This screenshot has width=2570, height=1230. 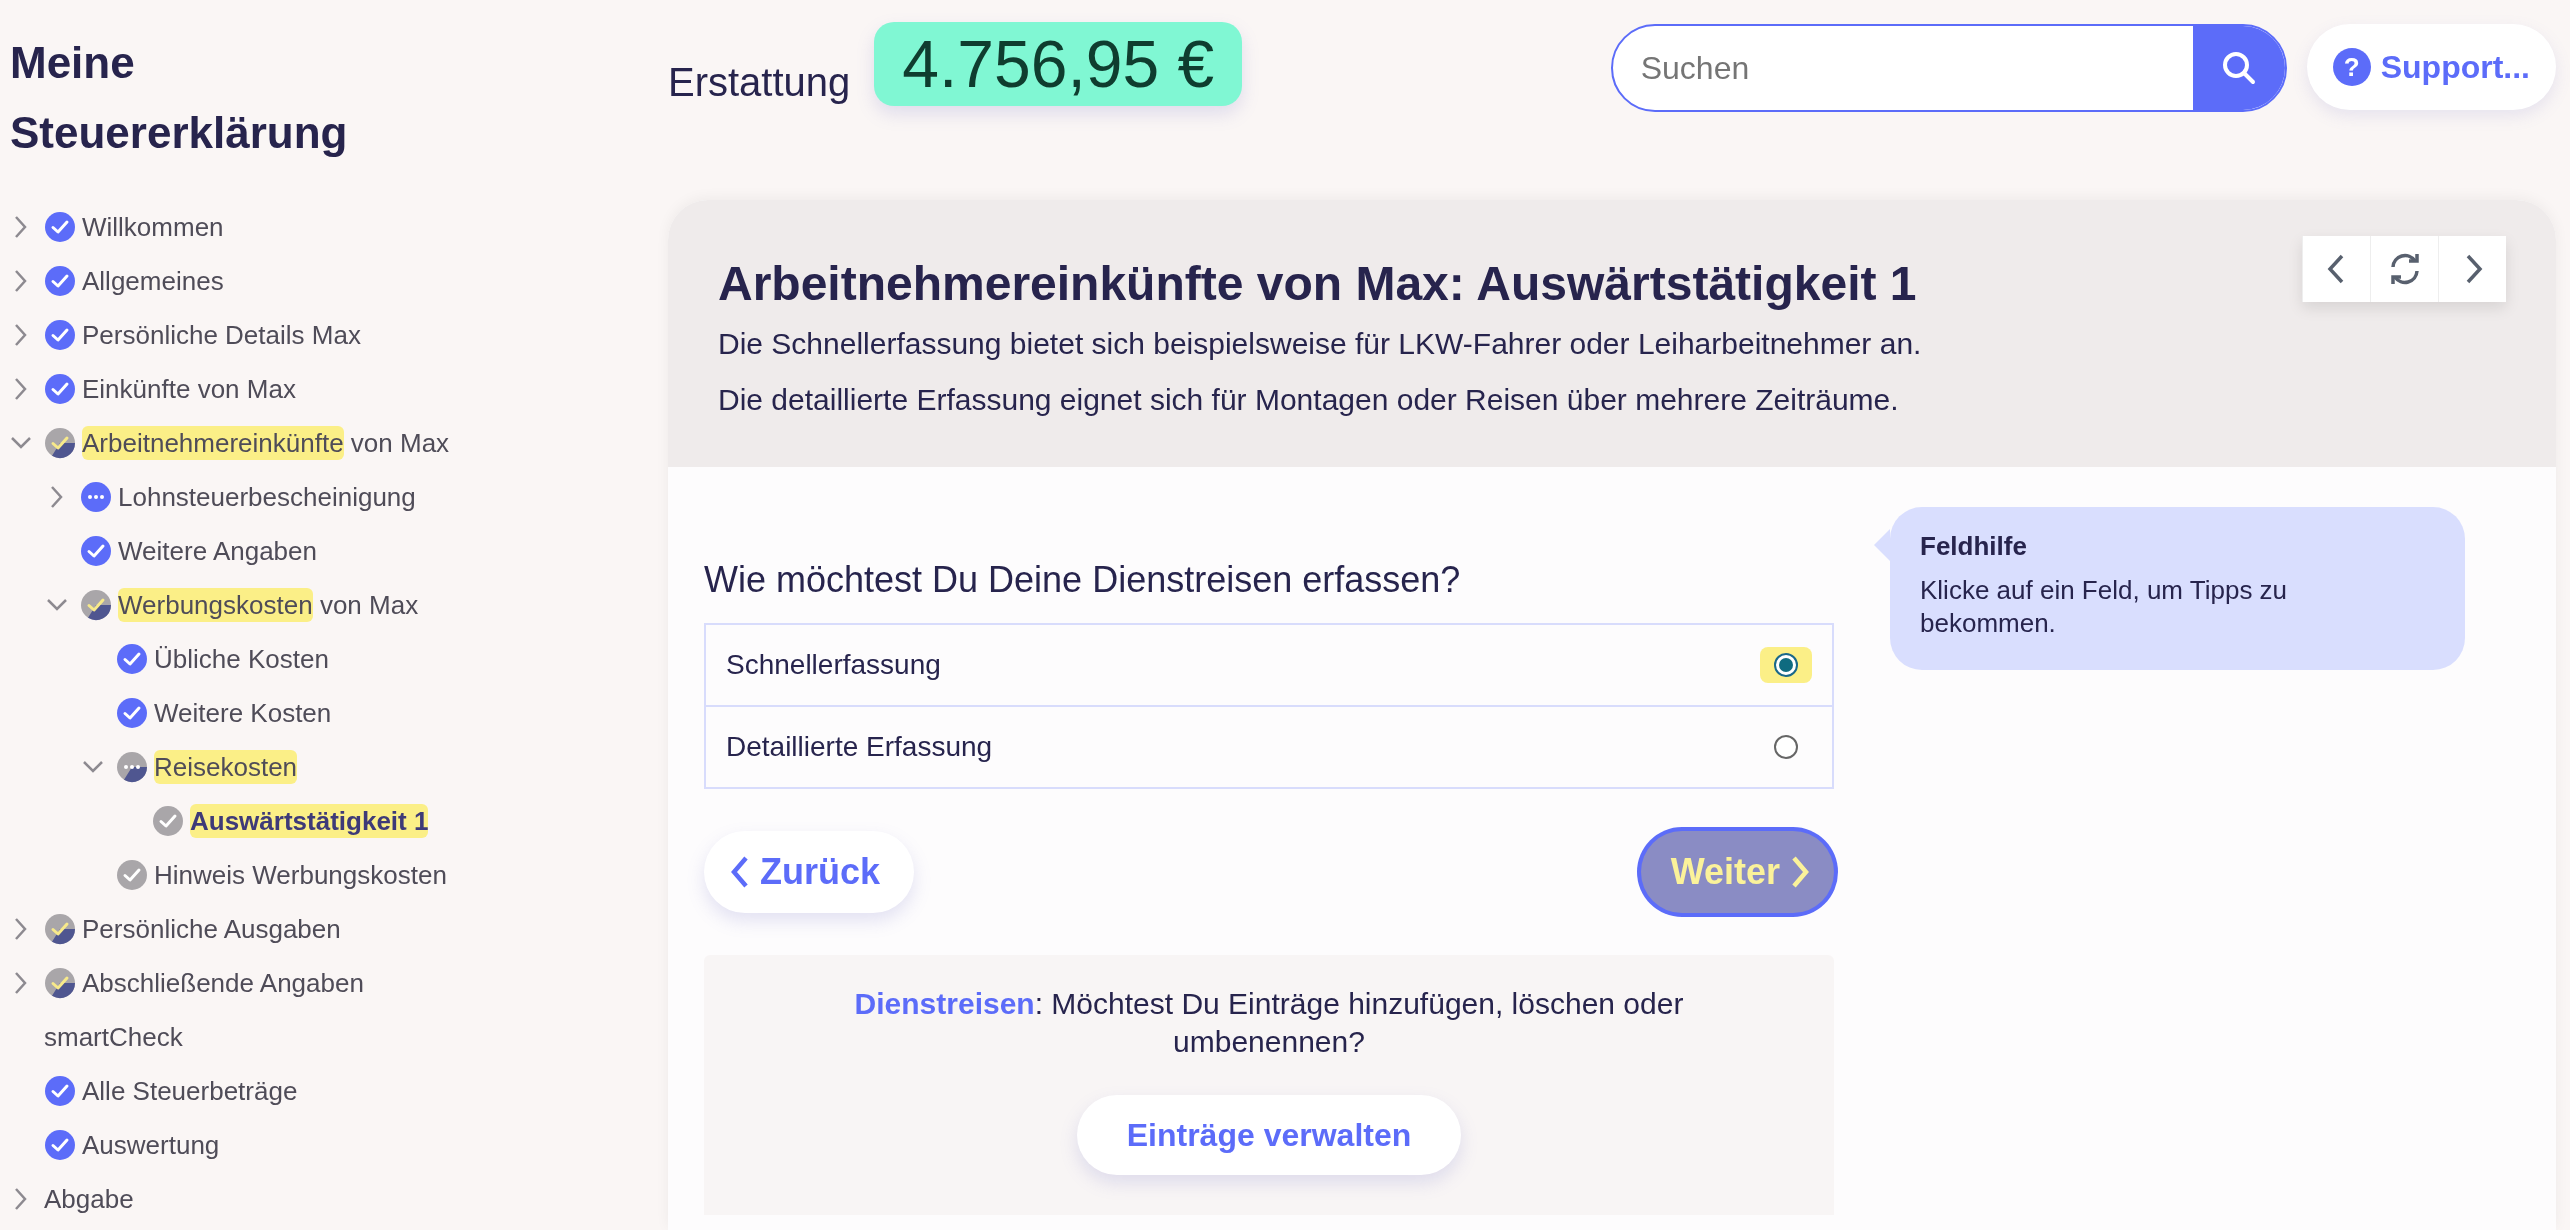 I want to click on option-label: Schnellerfassung, so click(x=833, y=665).